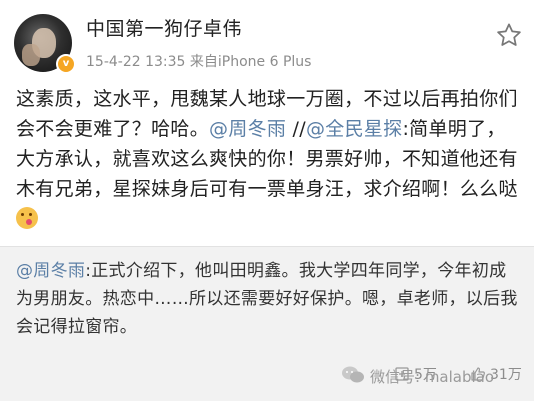 The image size is (534, 401). Describe the element at coordinates (296, 129) in the screenshot. I see `post-text-2: //` at that location.